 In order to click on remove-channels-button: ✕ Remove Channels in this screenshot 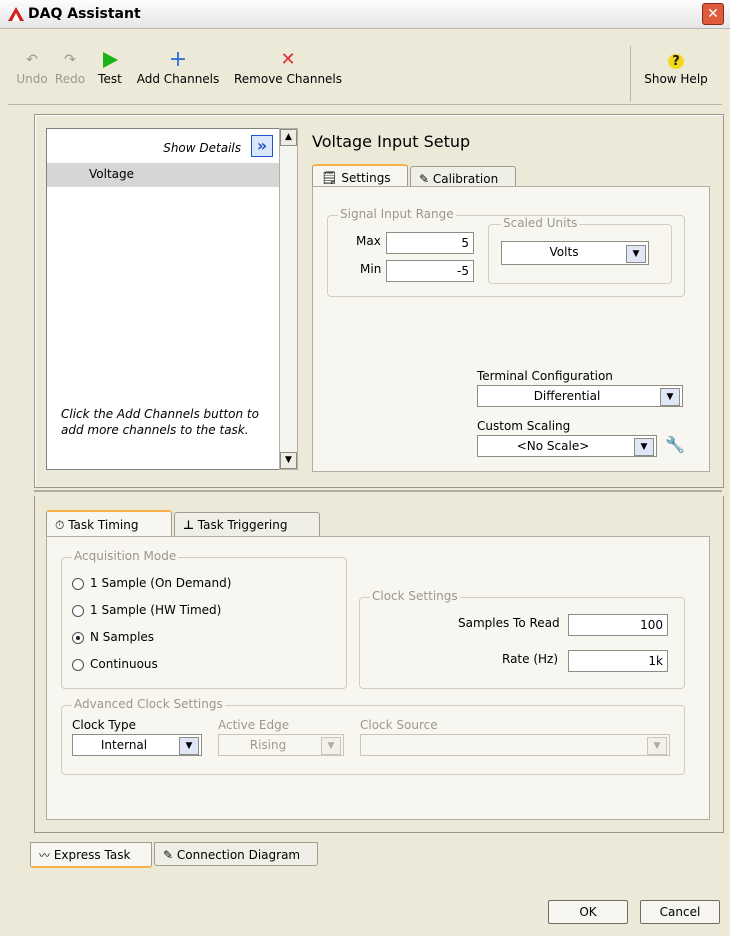, I will do `click(288, 75)`.